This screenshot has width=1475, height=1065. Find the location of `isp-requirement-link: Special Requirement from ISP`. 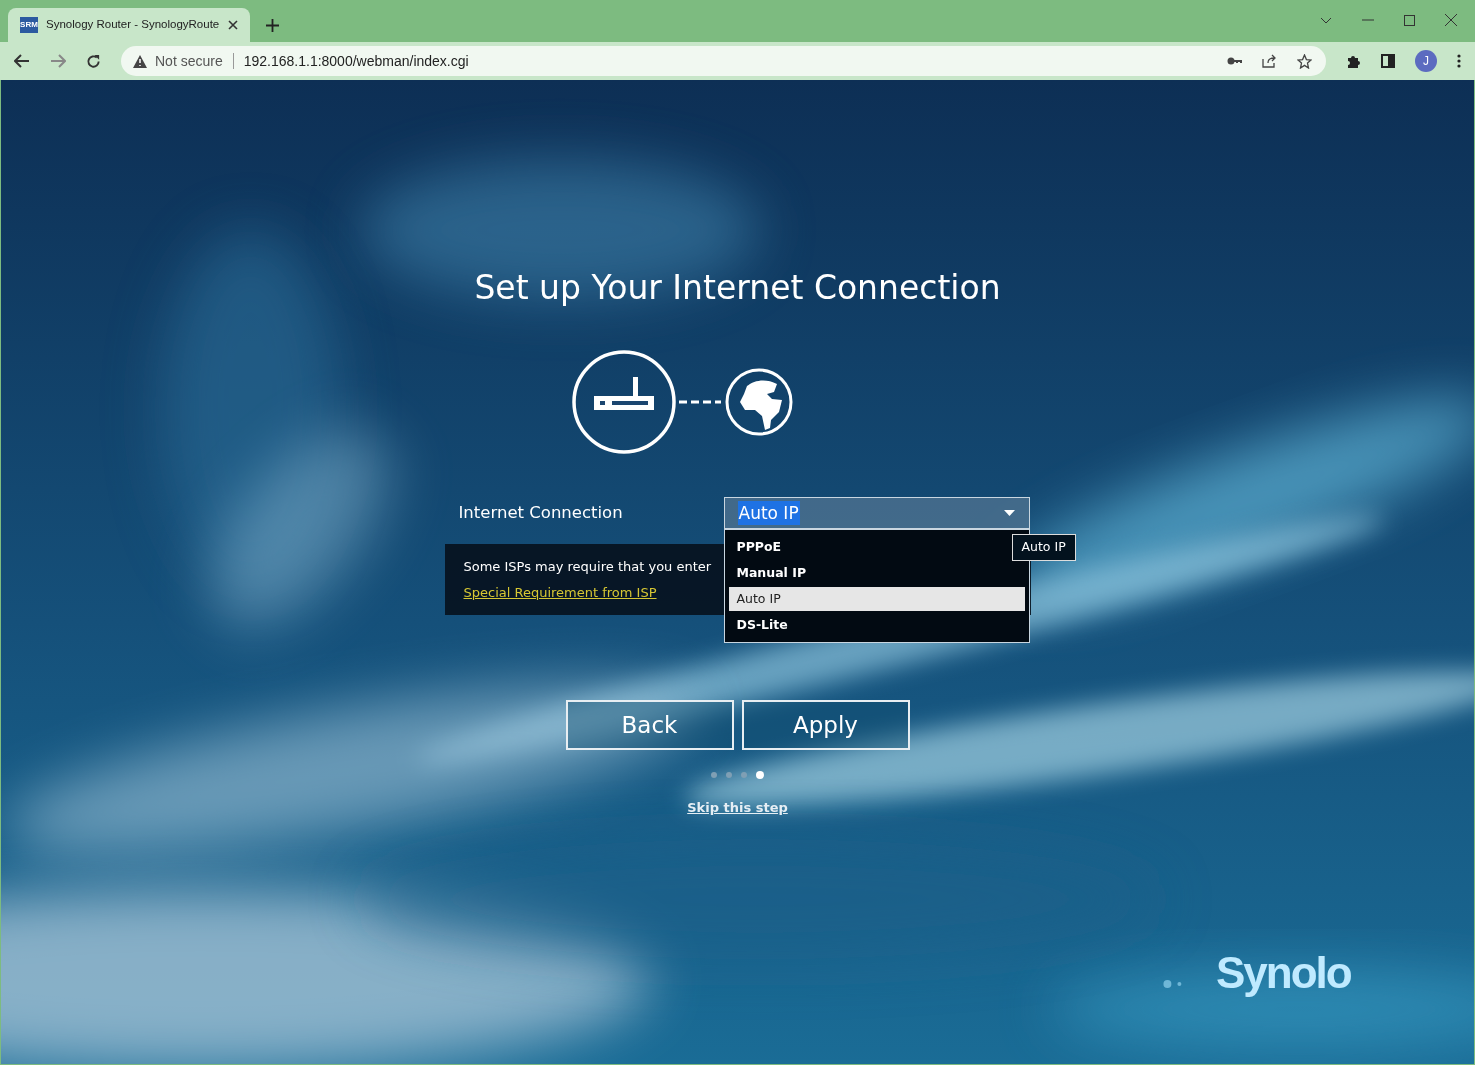

isp-requirement-link: Special Requirement from ISP is located at coordinates (560, 592).